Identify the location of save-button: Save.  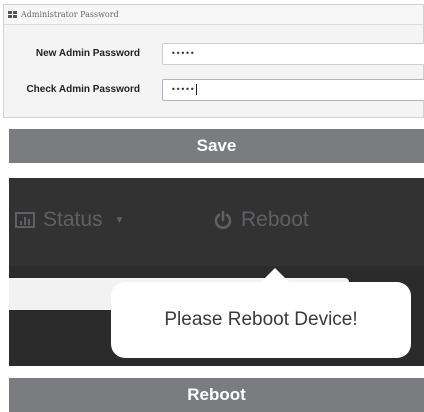
(216, 146).